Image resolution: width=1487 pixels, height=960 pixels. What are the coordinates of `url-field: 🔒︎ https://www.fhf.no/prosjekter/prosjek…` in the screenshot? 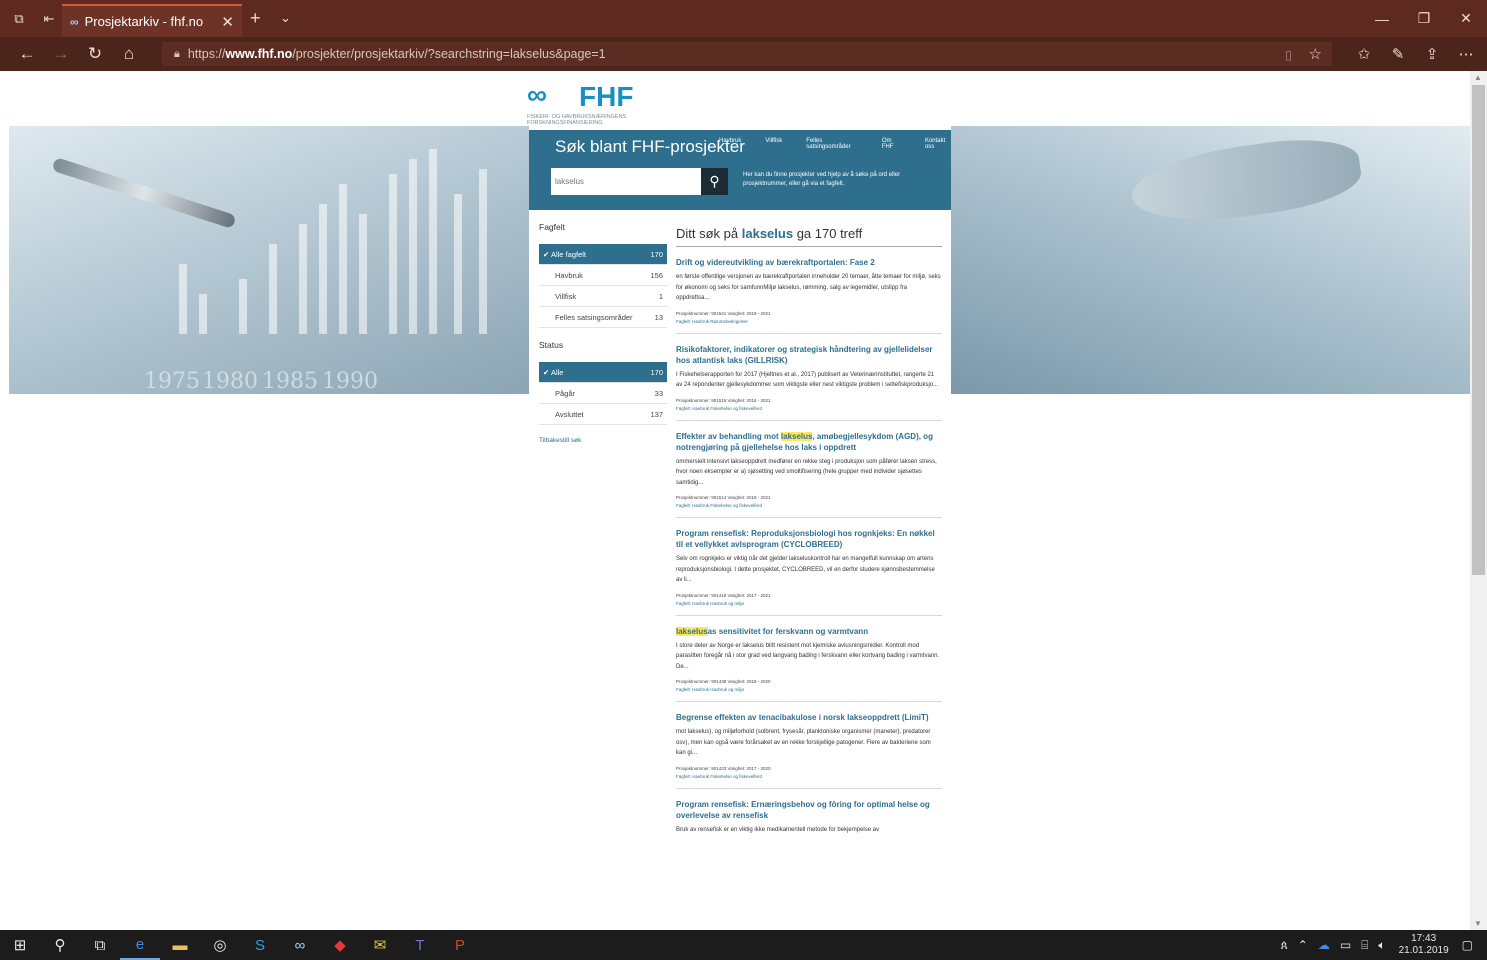 It's located at (747, 54).